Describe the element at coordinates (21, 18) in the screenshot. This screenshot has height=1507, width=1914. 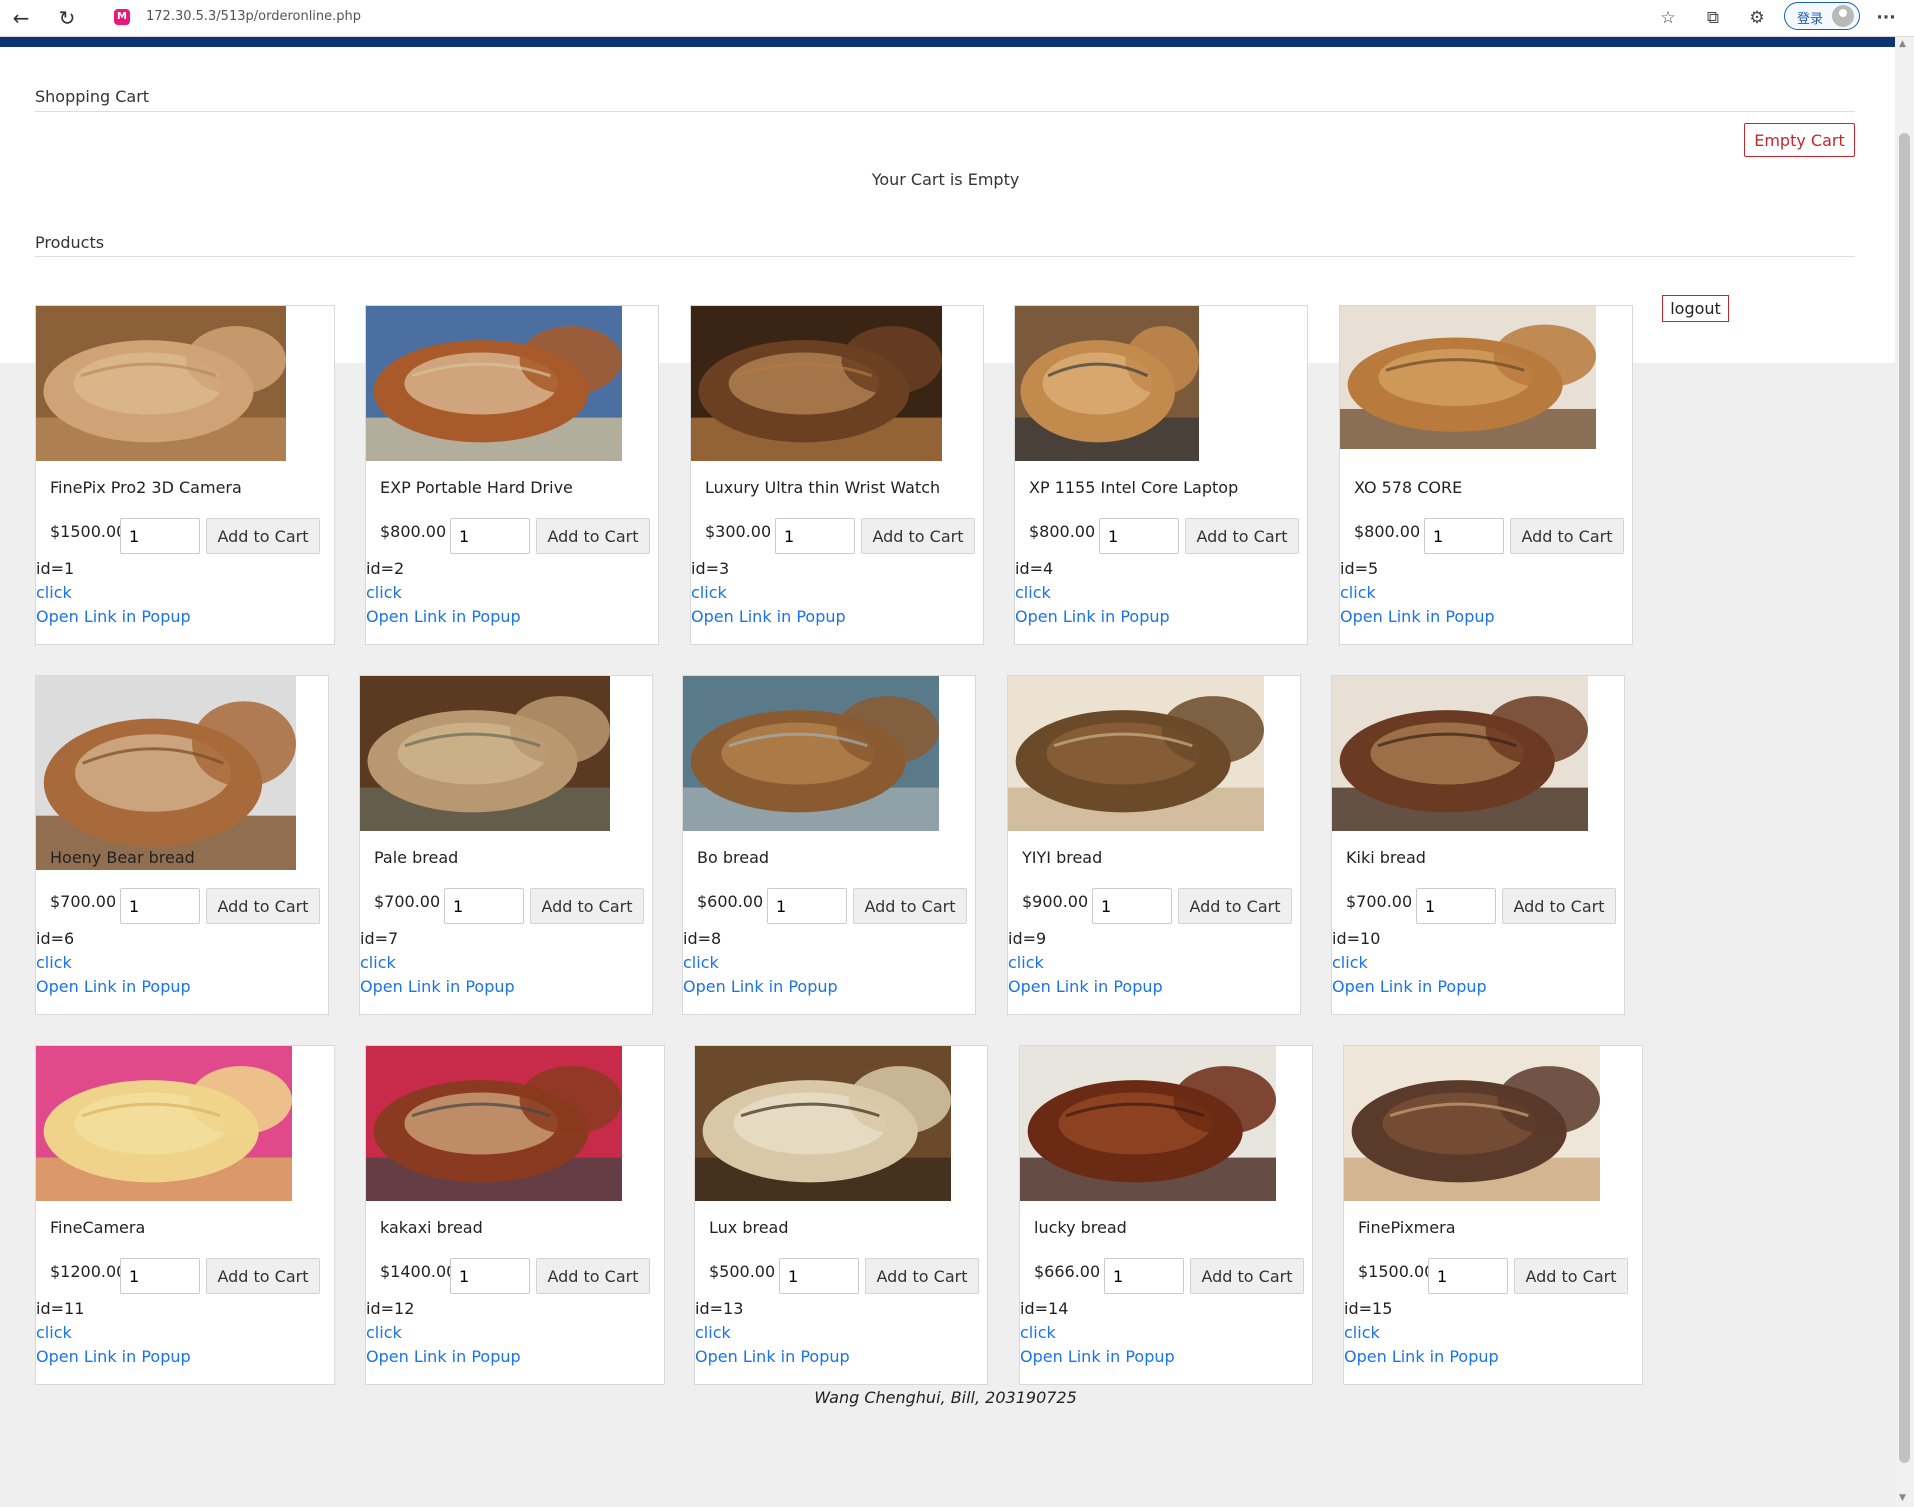
I see `back-arrow-icon: ←` at that location.